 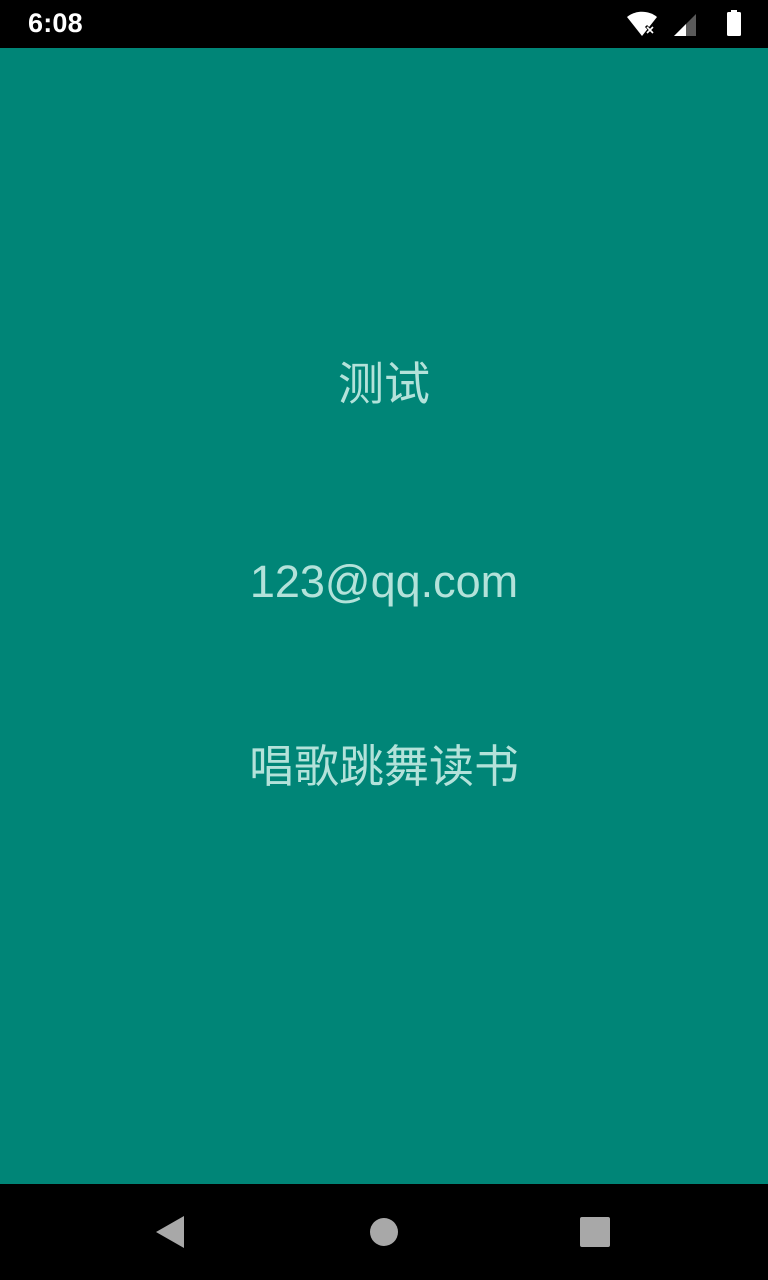 I want to click on recents-icon, so click(x=595, y=1232).